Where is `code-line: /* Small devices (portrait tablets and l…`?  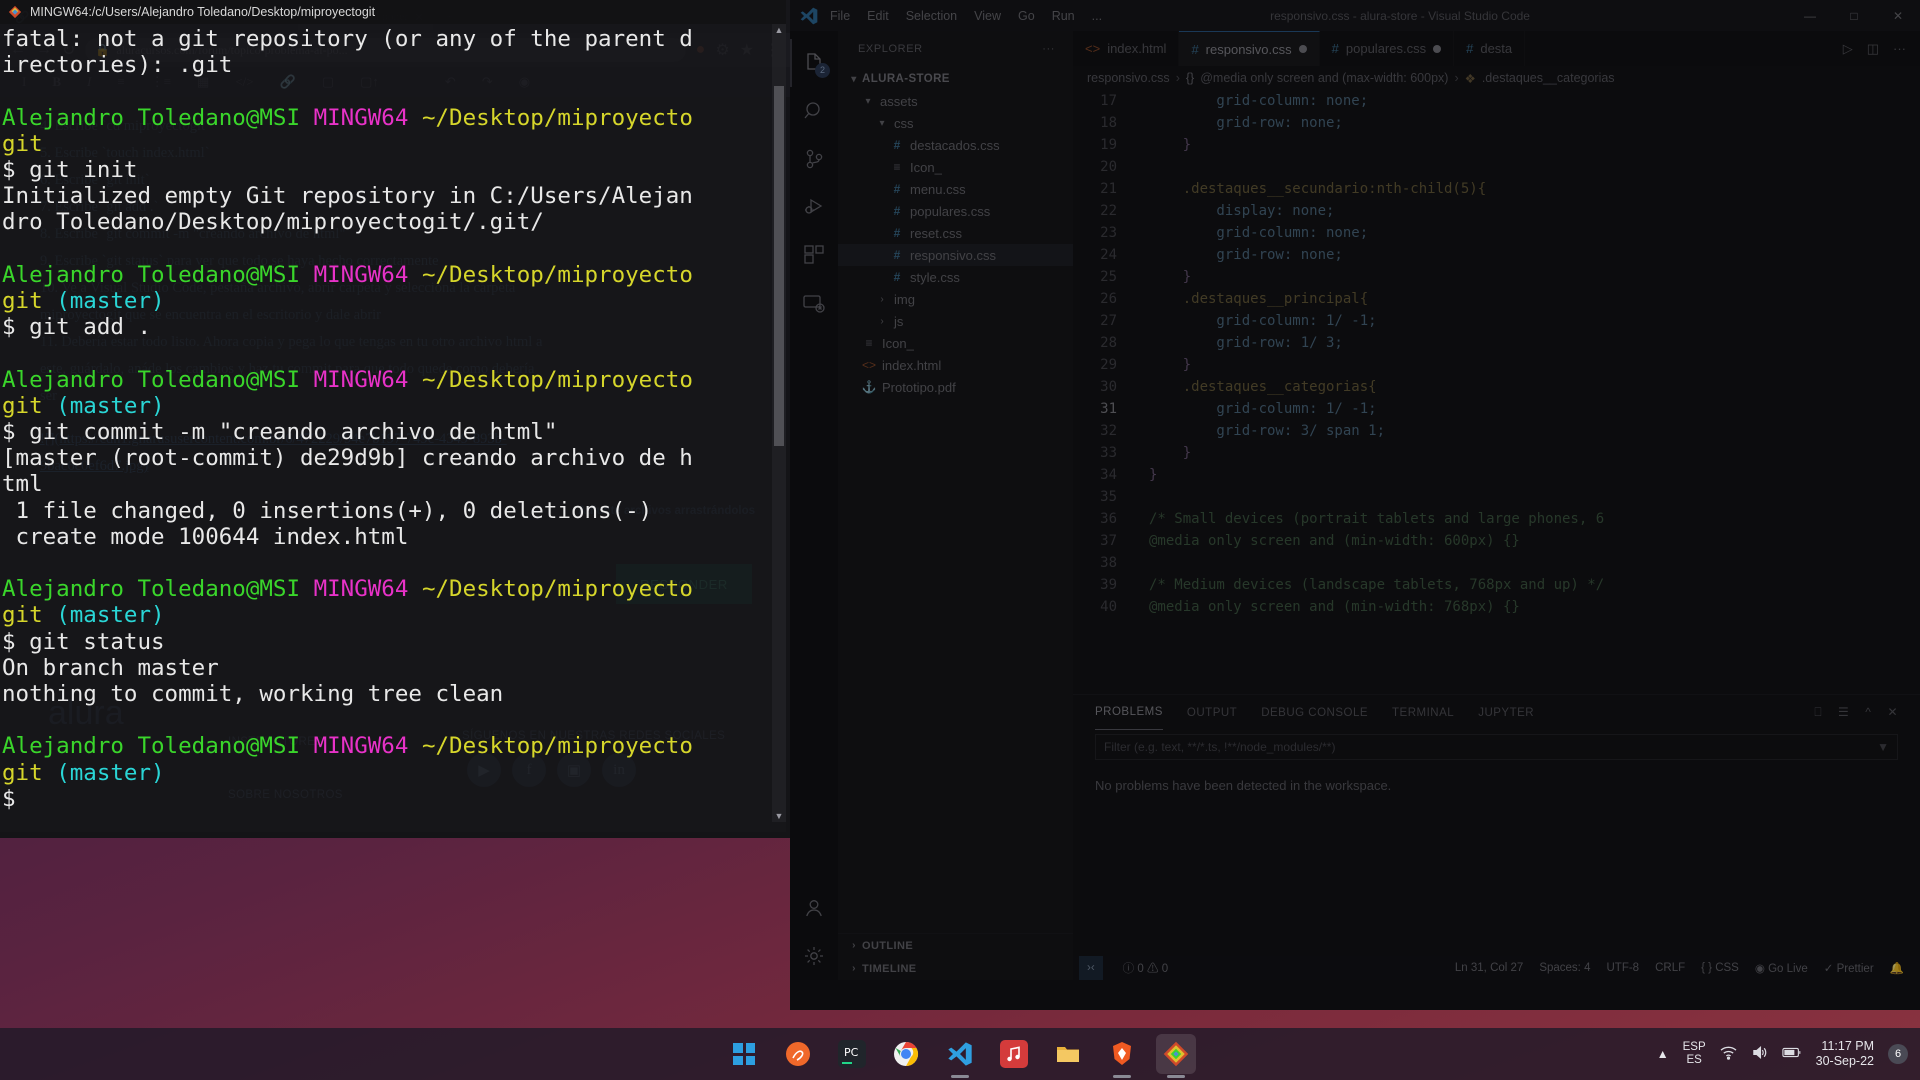
code-line: /* Small devices (portrait tablets and l… is located at coordinates (1534, 519).